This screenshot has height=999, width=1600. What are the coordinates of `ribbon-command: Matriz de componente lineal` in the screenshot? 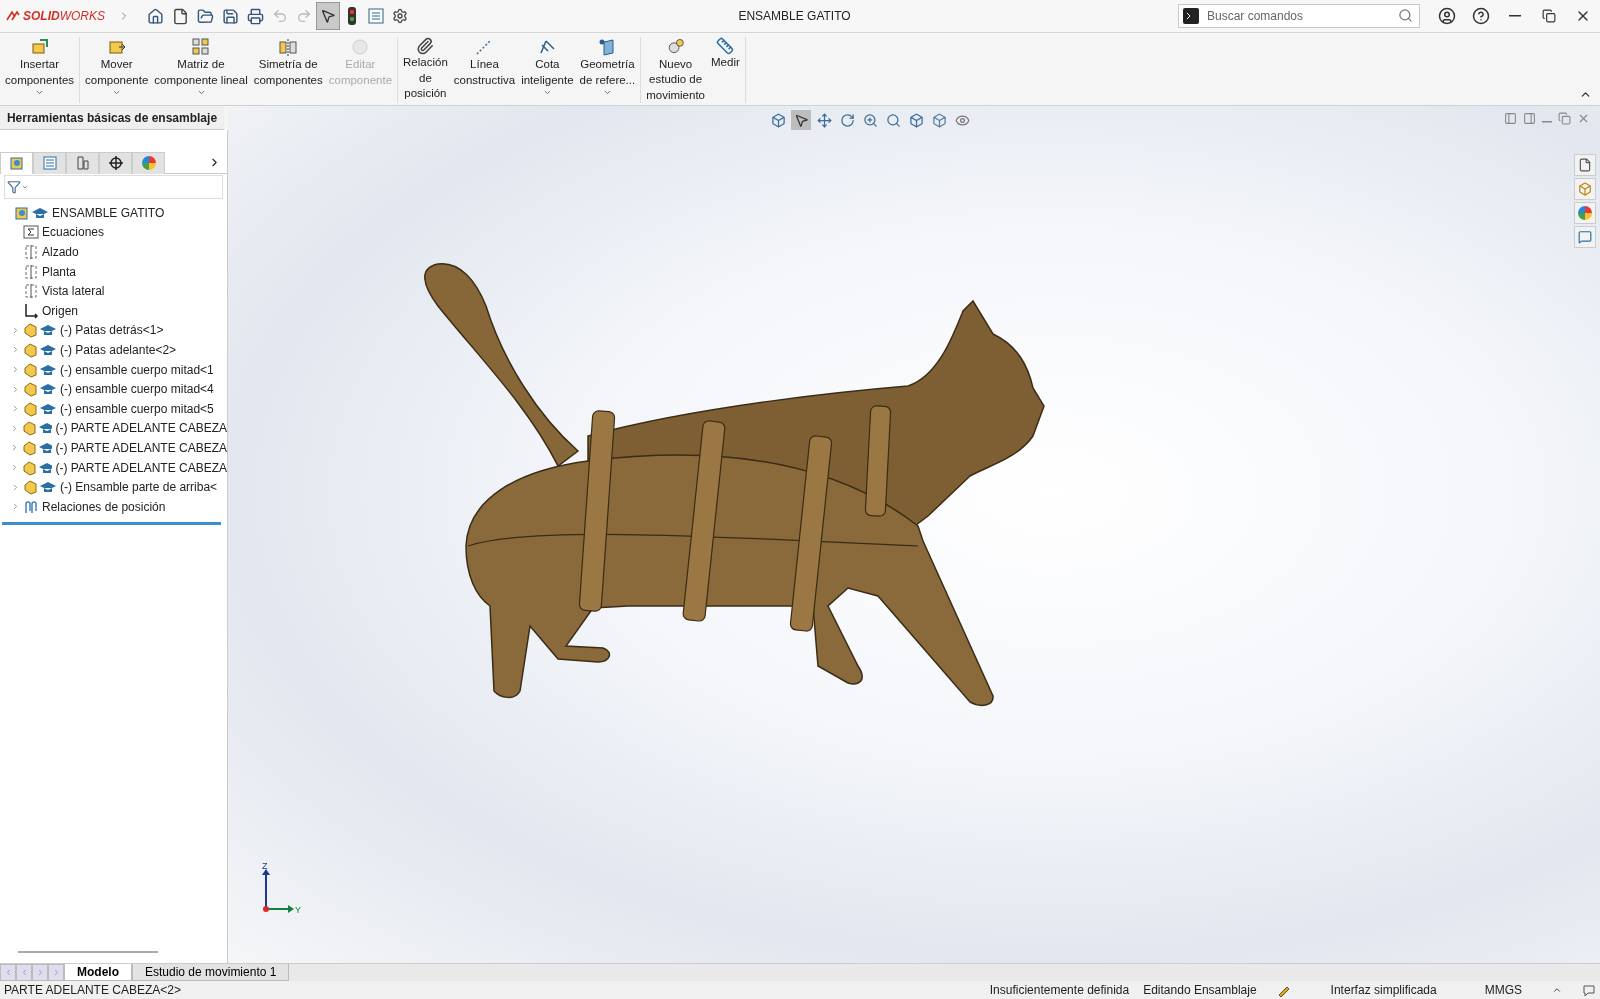 It's located at (201, 70).